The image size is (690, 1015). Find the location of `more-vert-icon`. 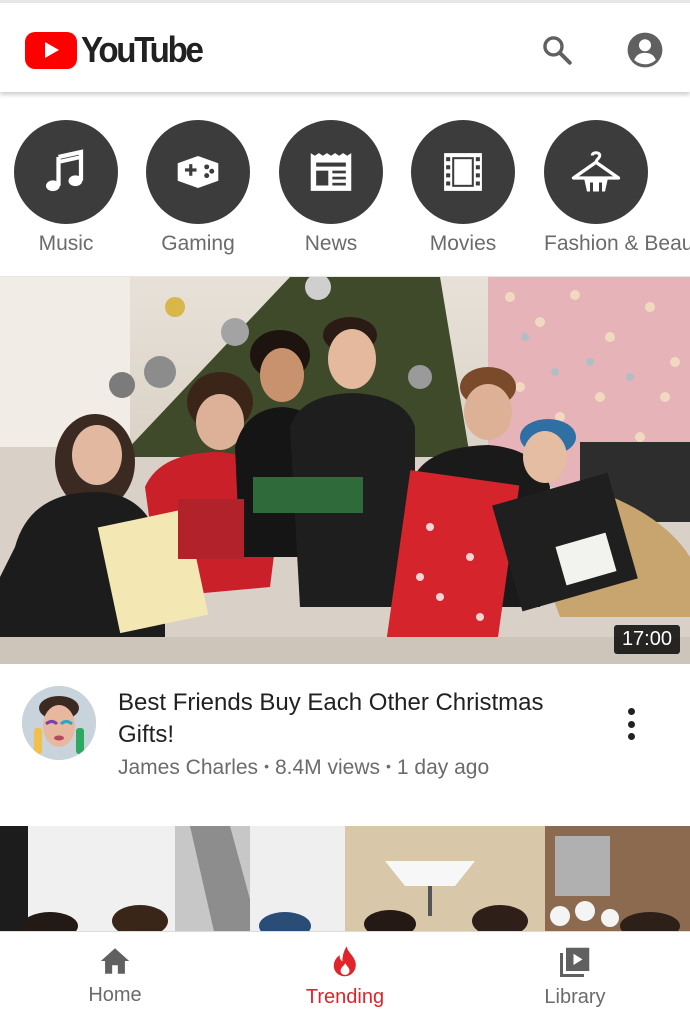

more-vert-icon is located at coordinates (631, 711).